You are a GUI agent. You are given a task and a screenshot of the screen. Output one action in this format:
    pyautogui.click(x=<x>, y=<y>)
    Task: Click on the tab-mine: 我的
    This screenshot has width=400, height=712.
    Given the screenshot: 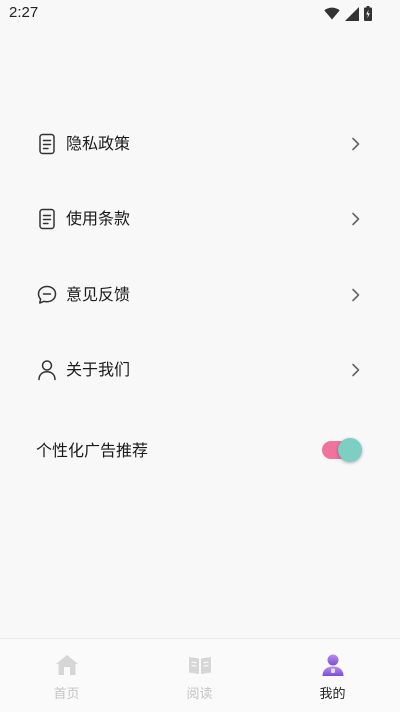 What is the action you would take?
    pyautogui.click(x=332, y=675)
    